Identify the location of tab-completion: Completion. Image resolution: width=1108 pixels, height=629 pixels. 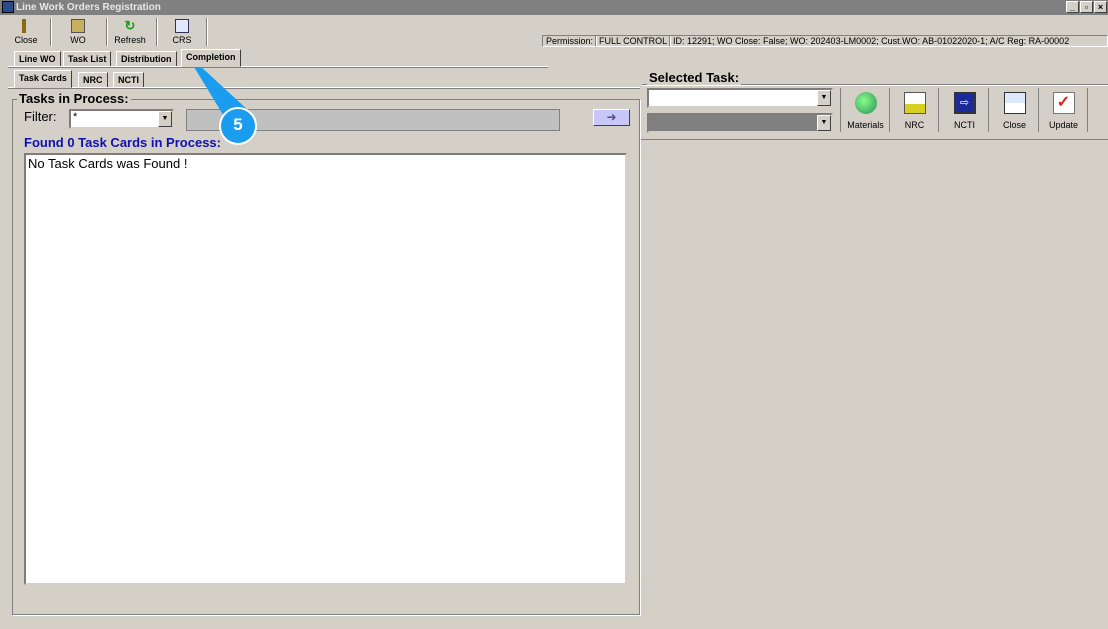
(211, 58).